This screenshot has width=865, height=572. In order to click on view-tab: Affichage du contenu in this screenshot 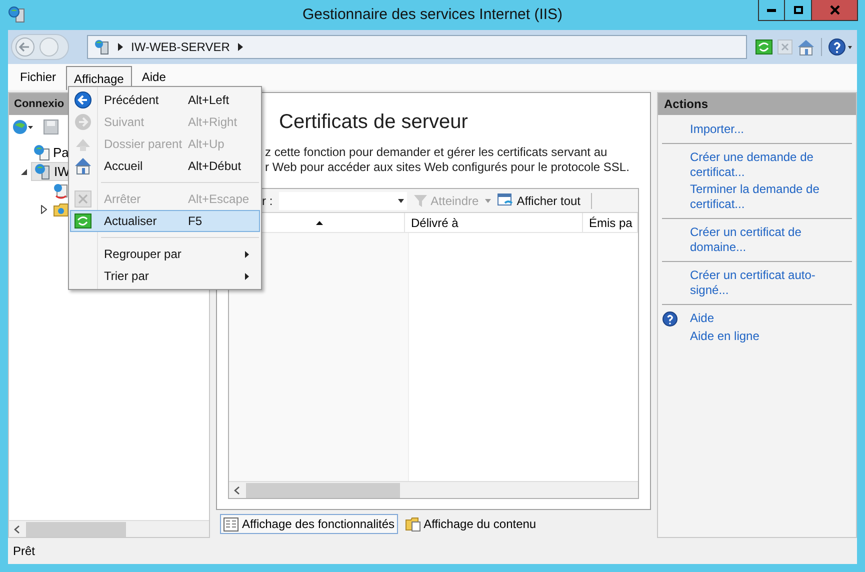, I will do `click(471, 524)`.